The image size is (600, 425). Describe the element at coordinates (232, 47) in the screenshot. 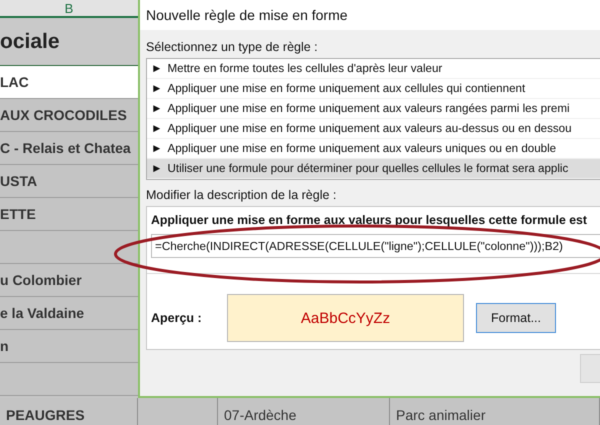

I see `section-label: Sélectionnez un type de règle :` at that location.